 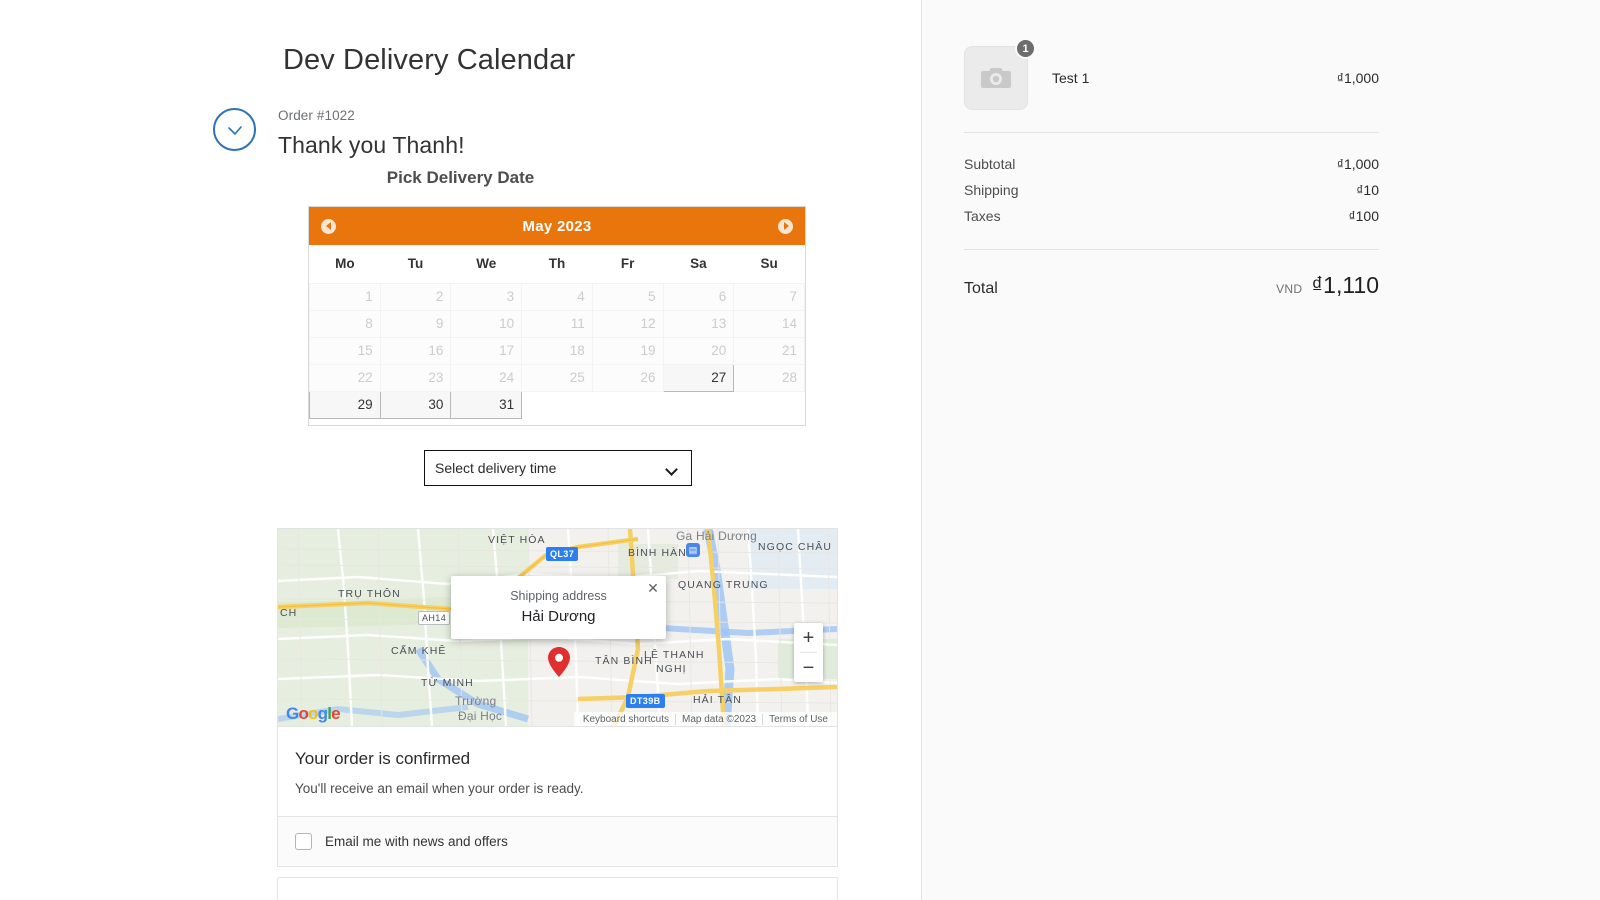 What do you see at coordinates (717, 700) in the screenshot?
I see `map-place-label: HẢI TÂN` at bounding box center [717, 700].